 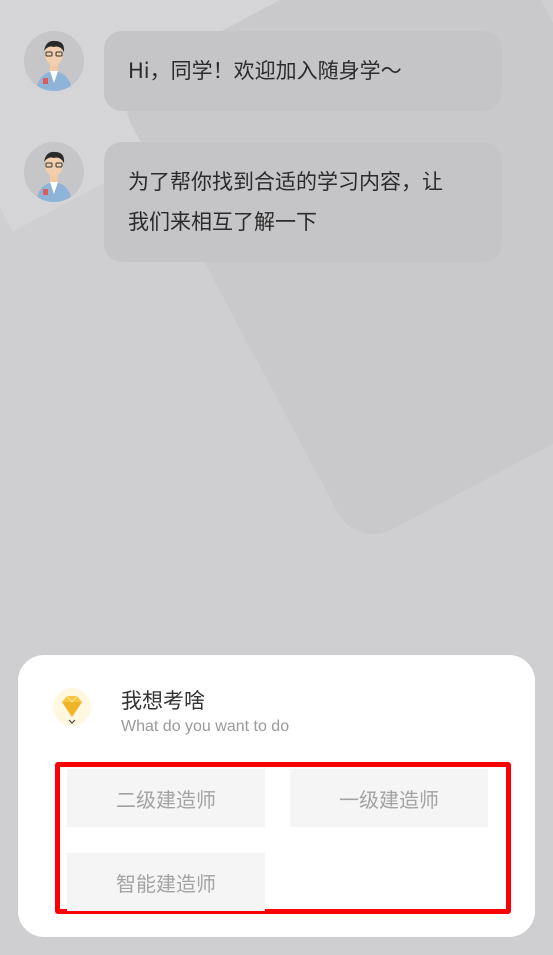 What do you see at coordinates (222, 222) in the screenshot?
I see `chat-message-text: 我们来相互了解一下` at bounding box center [222, 222].